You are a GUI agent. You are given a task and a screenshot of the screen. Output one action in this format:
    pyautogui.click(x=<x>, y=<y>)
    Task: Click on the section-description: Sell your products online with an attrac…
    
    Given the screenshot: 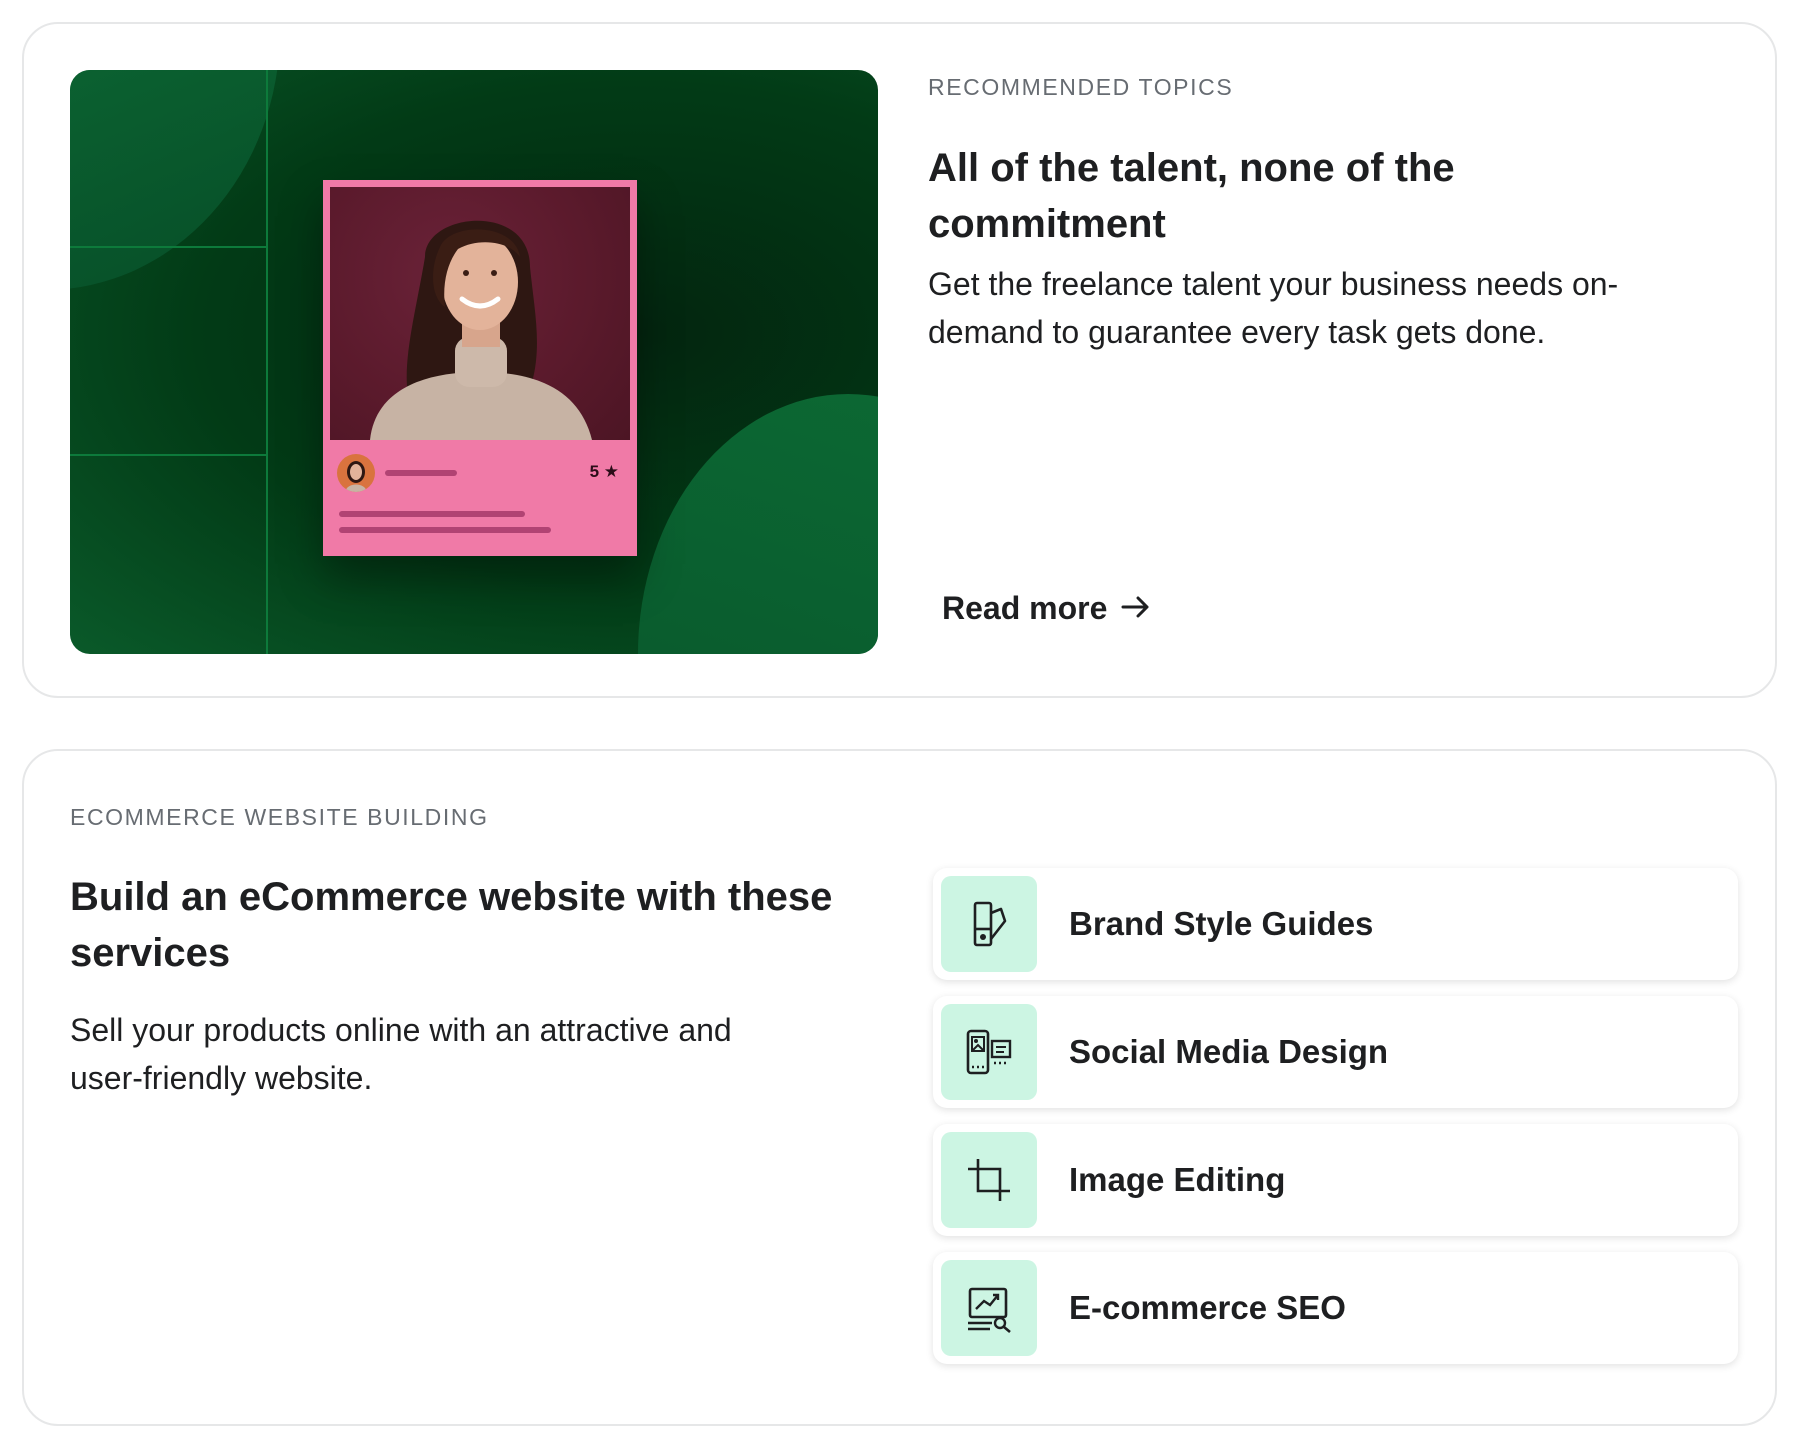 What is the action you would take?
    pyautogui.click(x=401, y=1054)
    